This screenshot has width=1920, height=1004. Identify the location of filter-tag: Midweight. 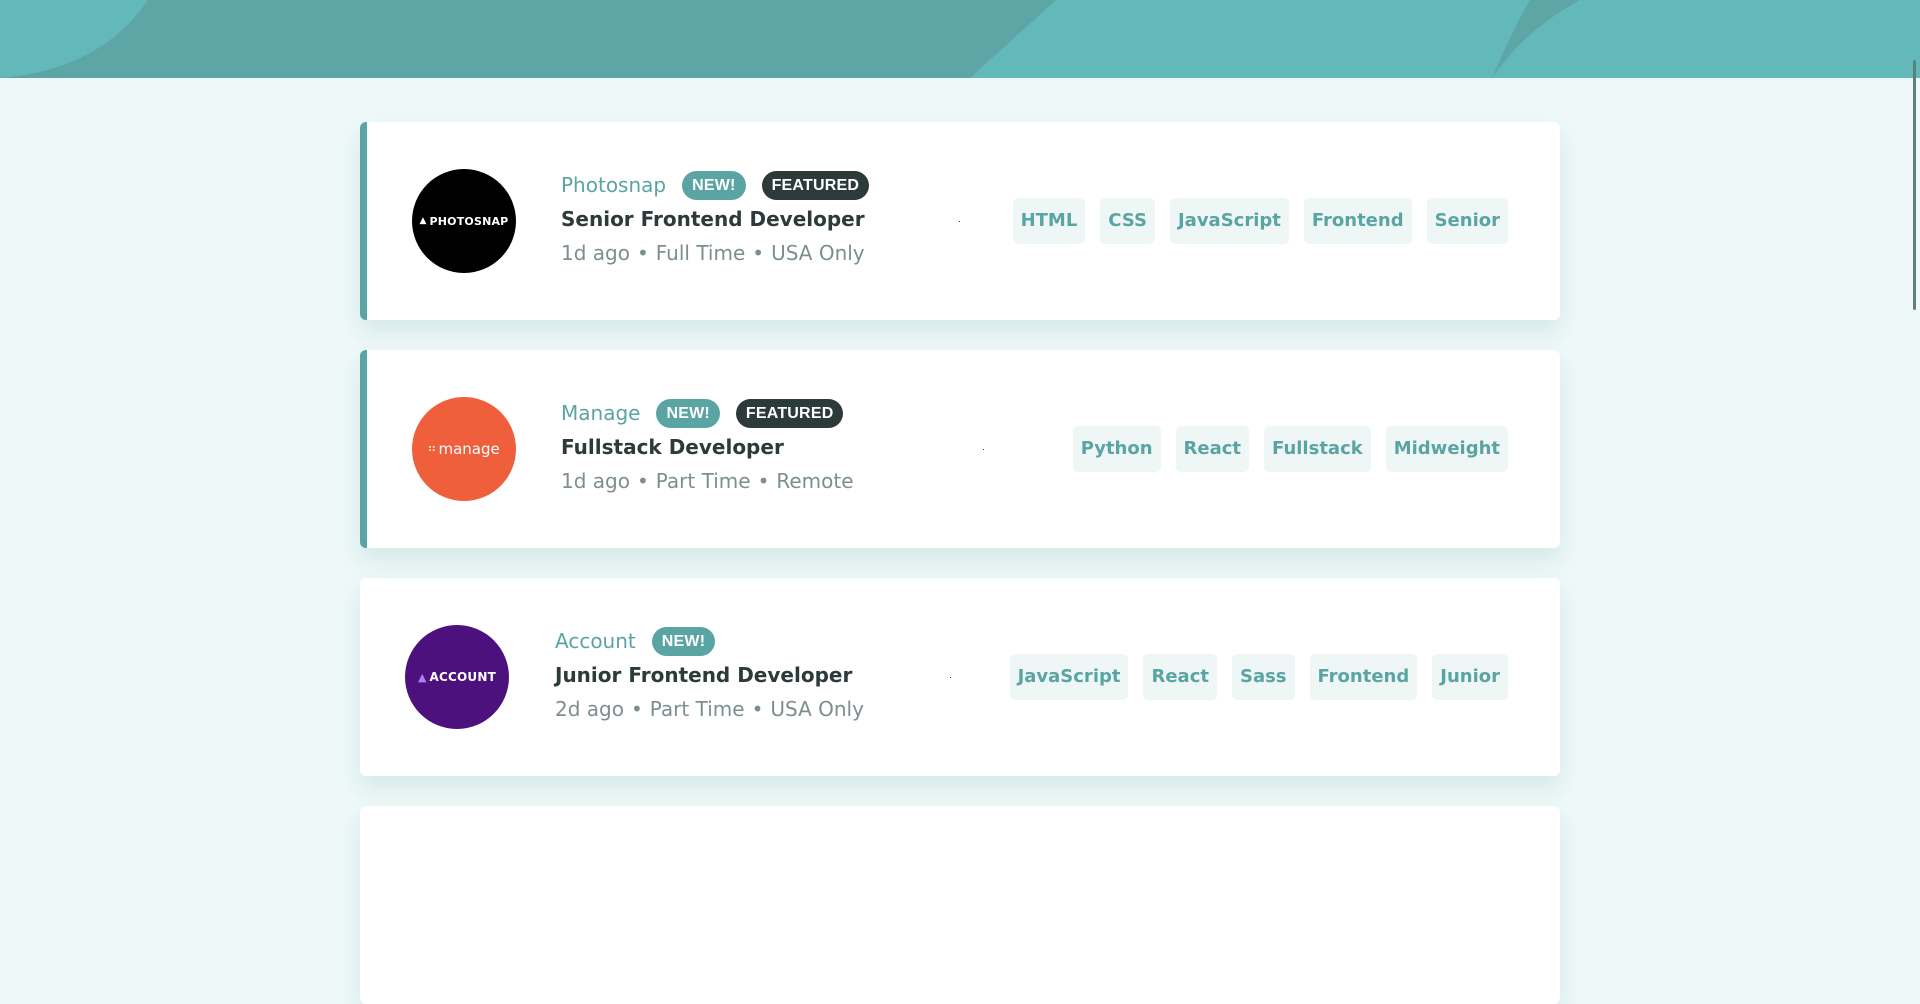
(1446, 449).